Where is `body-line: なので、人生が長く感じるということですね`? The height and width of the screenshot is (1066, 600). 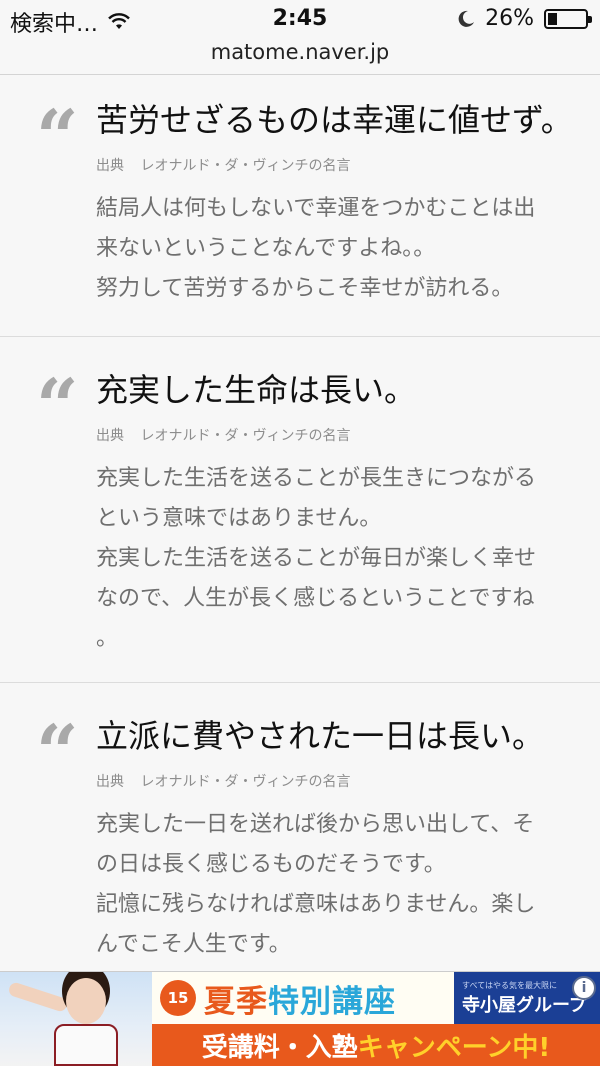
body-line: なので、人生が長く感じるということですね is located at coordinates (315, 599).